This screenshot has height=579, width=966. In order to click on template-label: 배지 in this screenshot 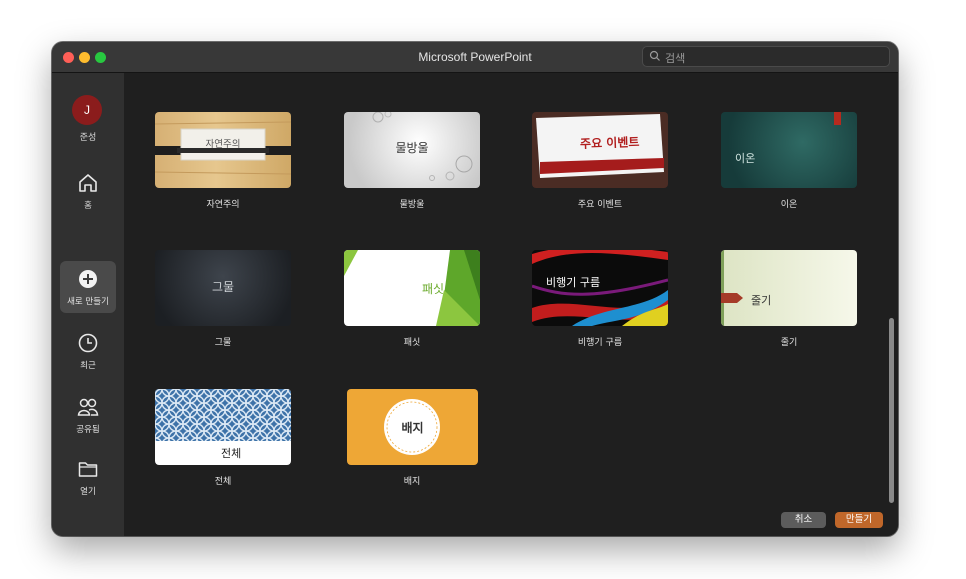, I will do `click(412, 482)`.